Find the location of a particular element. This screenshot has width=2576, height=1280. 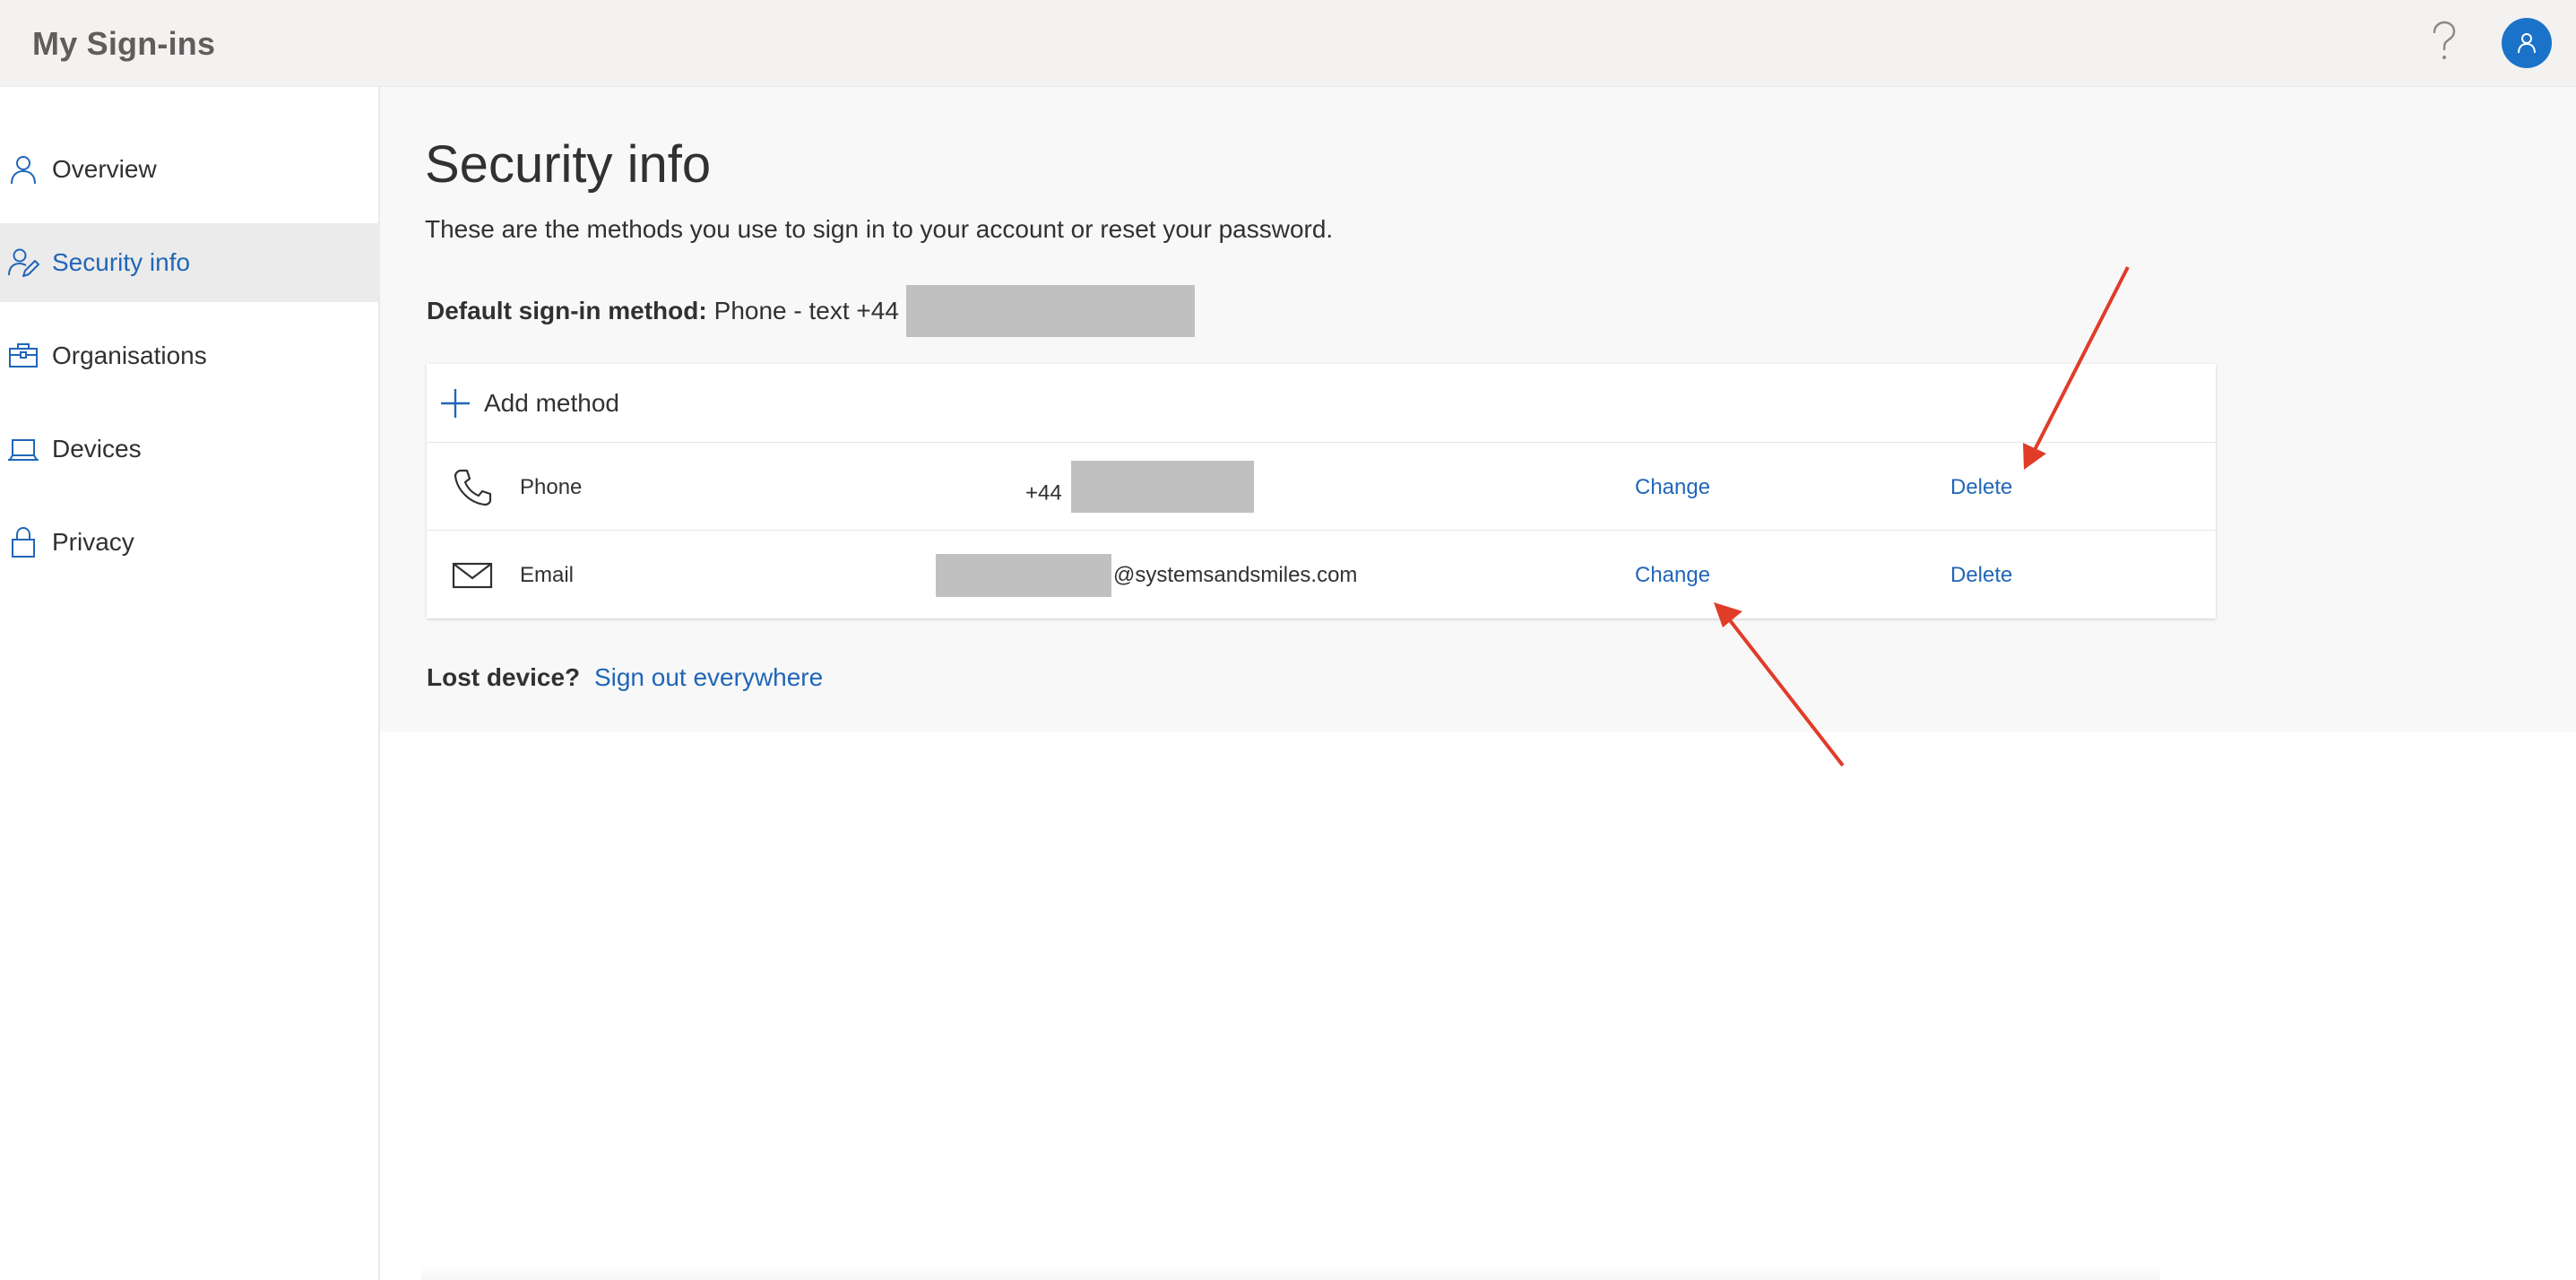

person-edit-icon is located at coordinates (23, 262).